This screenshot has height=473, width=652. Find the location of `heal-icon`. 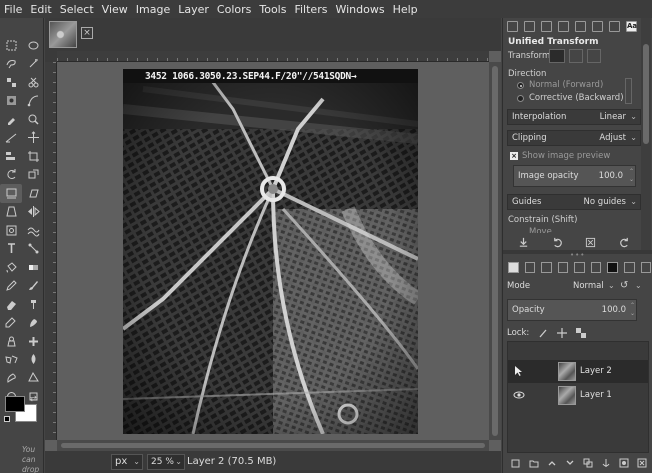

heal-icon is located at coordinates (33, 341).